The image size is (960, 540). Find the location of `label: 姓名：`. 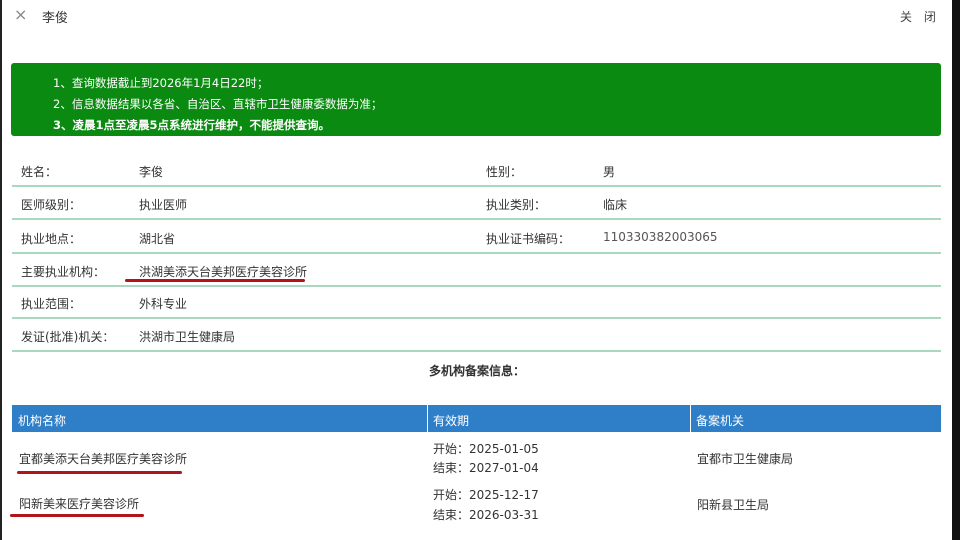

label: 姓名： is located at coordinates (39, 172).